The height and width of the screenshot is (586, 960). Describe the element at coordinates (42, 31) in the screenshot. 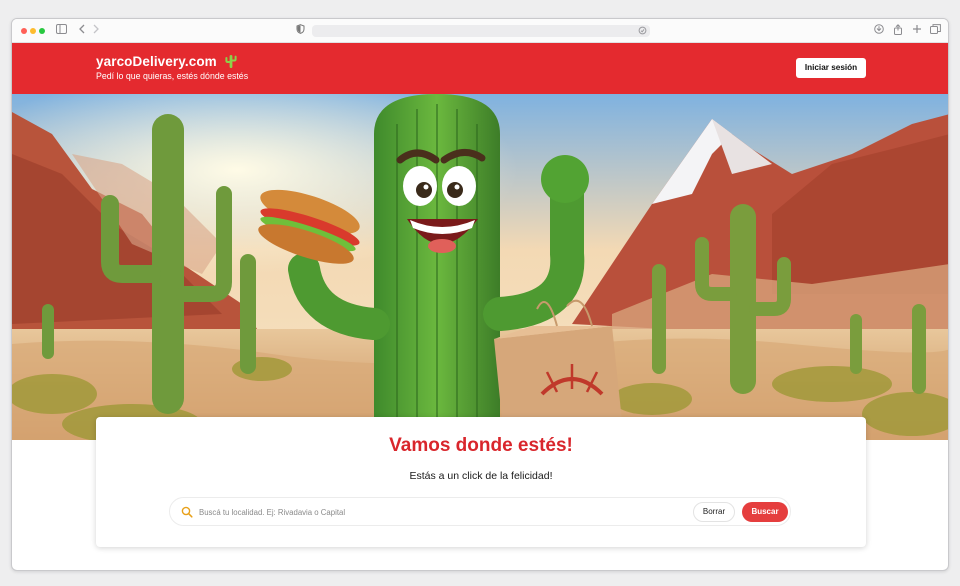

I see `zoom-window-button` at that location.